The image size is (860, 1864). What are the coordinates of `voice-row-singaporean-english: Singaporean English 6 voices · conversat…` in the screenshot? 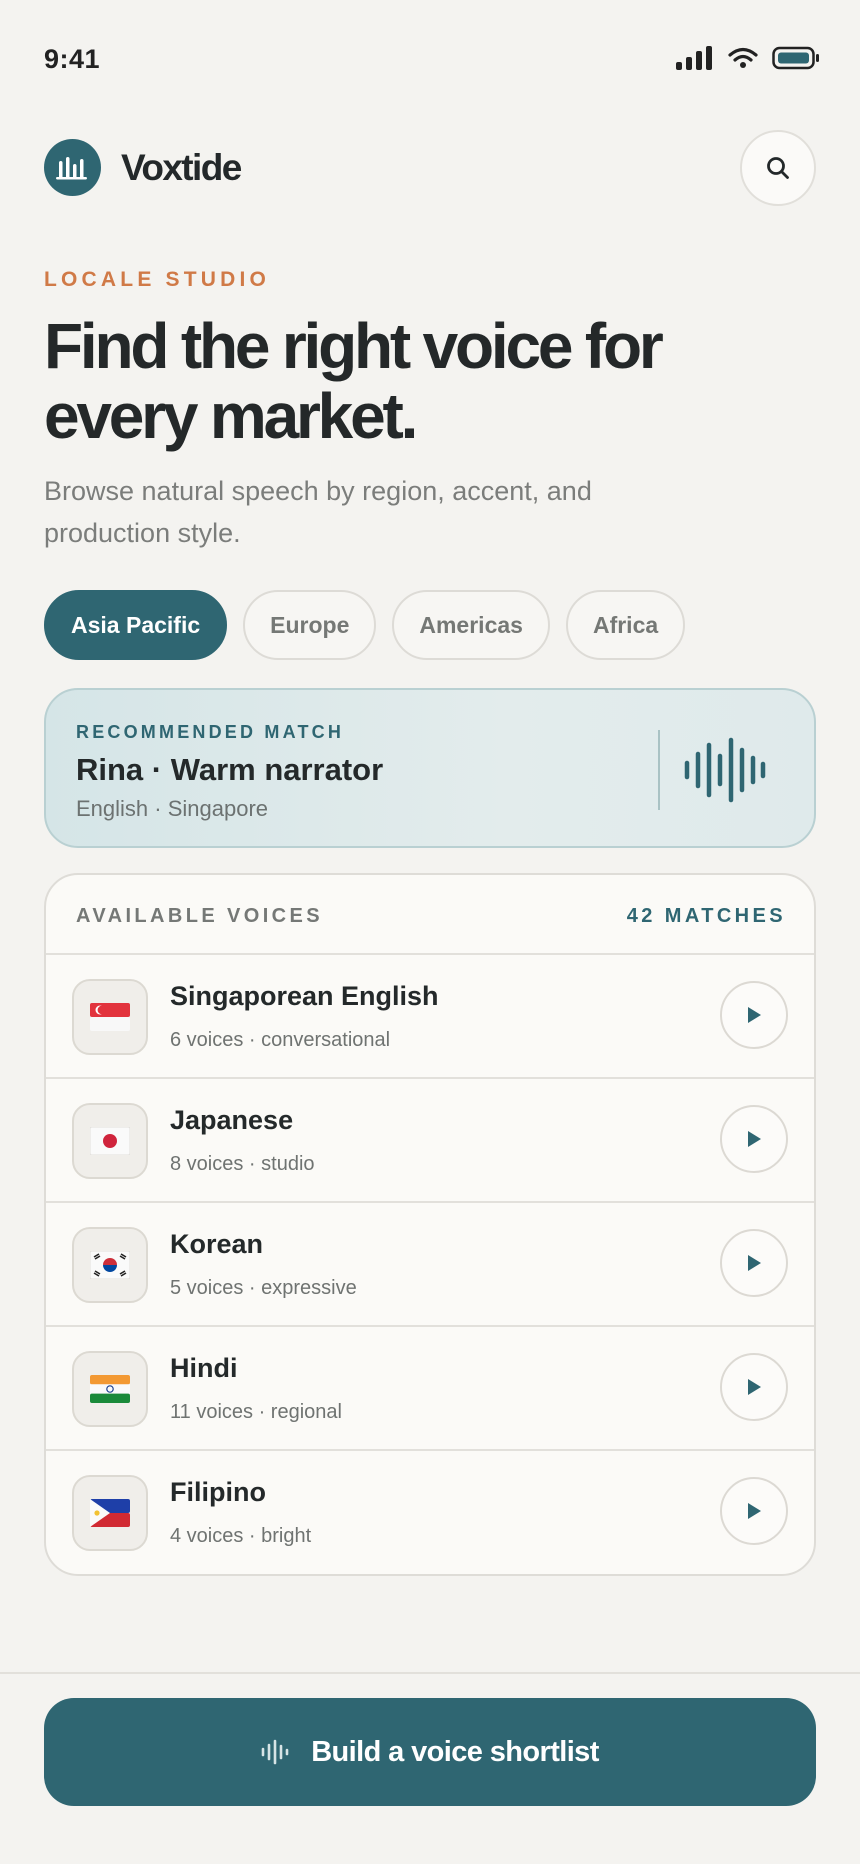 It's located at (430, 1017).